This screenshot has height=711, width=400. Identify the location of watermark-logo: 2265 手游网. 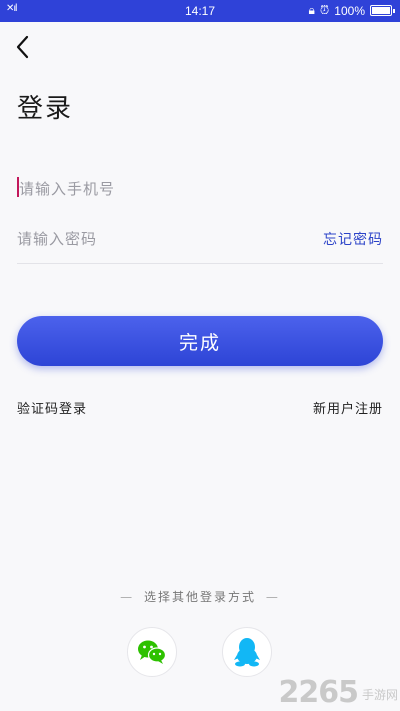
(338, 693).